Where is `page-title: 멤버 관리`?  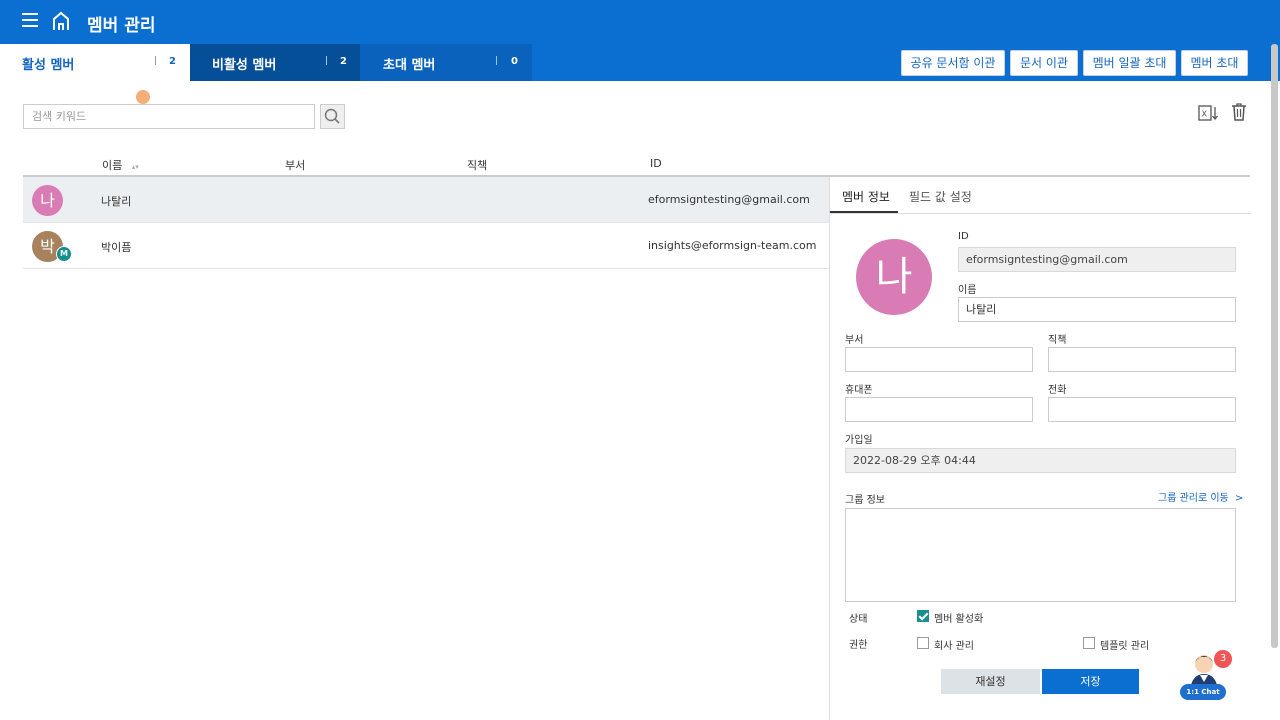 page-title: 멤버 관리 is located at coordinates (121, 26).